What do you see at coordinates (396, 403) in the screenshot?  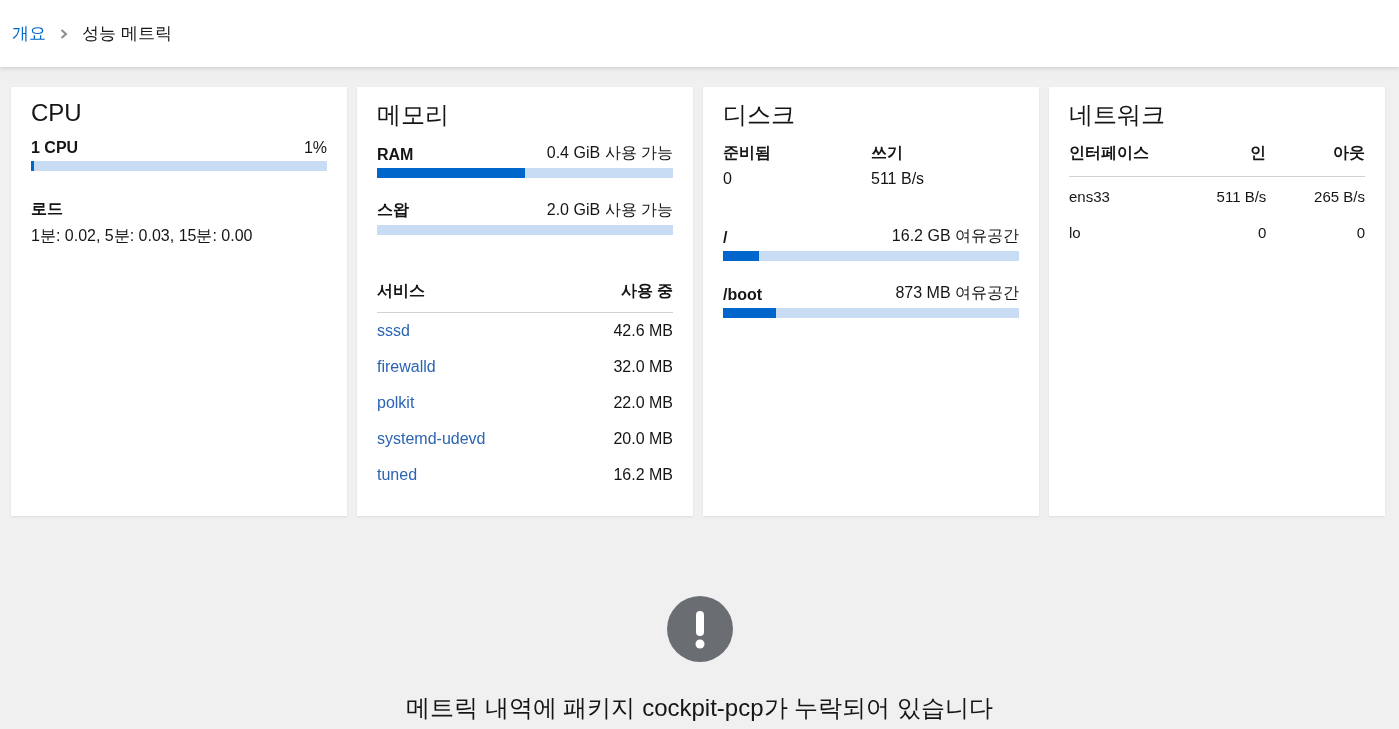 I see `service-link: polkit` at bounding box center [396, 403].